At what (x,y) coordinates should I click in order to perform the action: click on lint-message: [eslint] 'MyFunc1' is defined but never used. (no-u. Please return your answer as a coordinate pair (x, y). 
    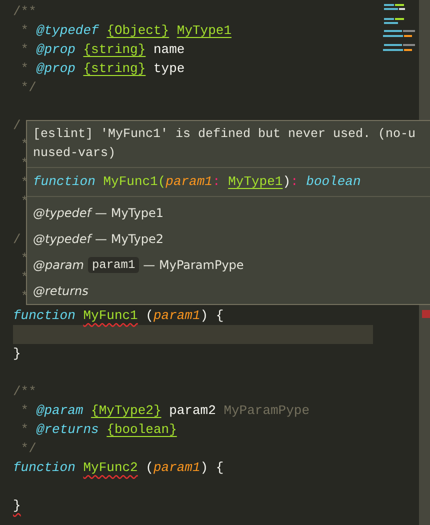
    Looking at the image, I should click on (225, 134).